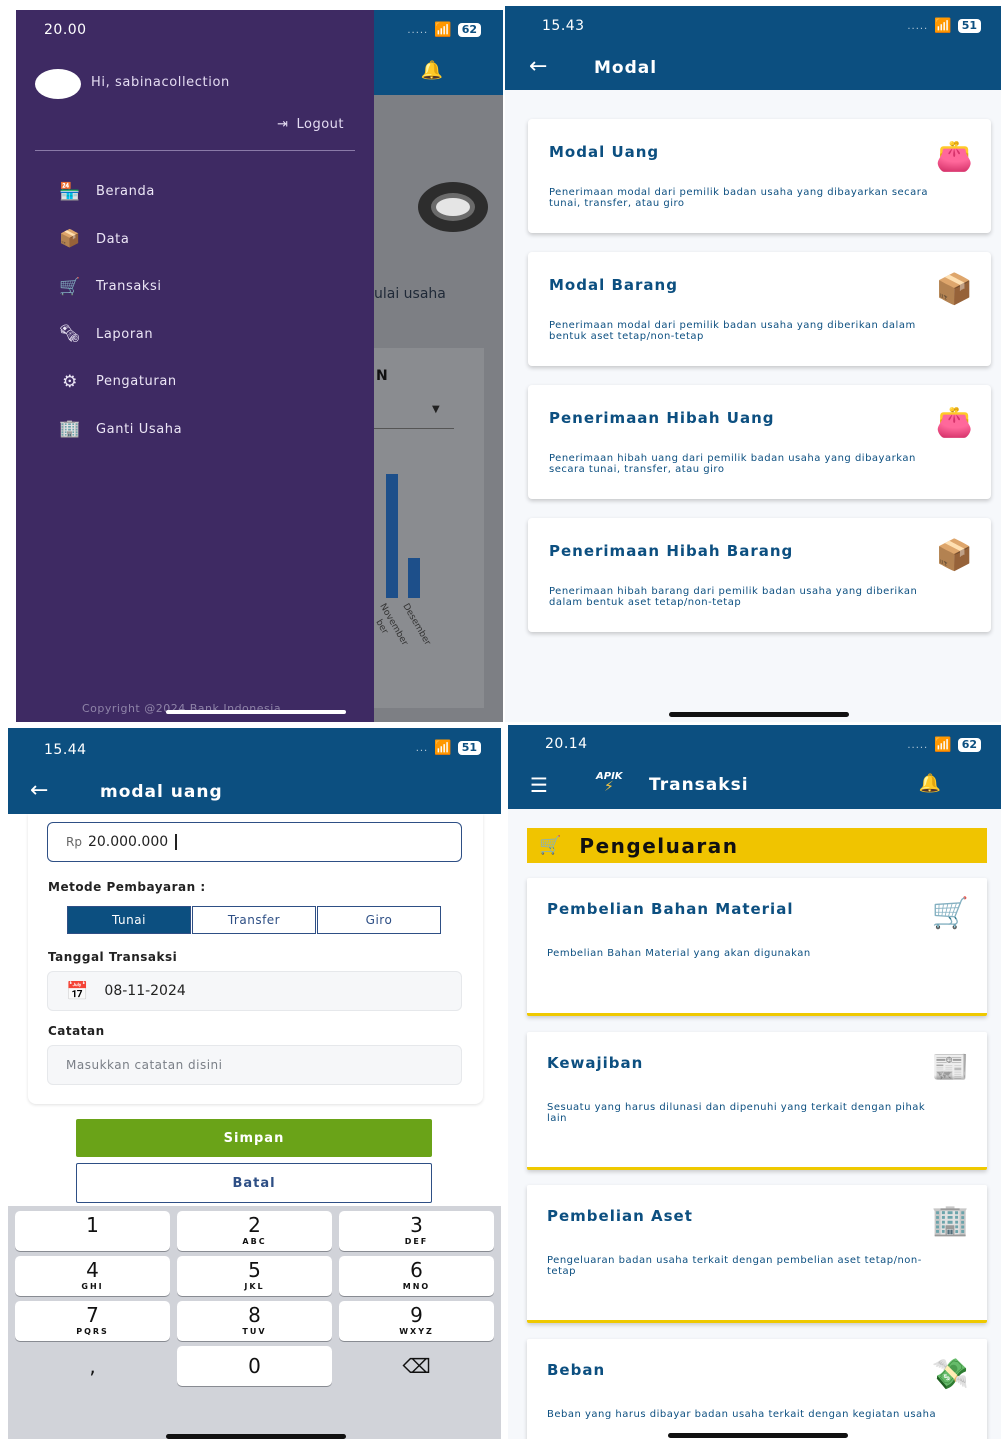 The height and width of the screenshot is (1439, 1001). I want to click on menu-item-label: Laporan, so click(125, 334).